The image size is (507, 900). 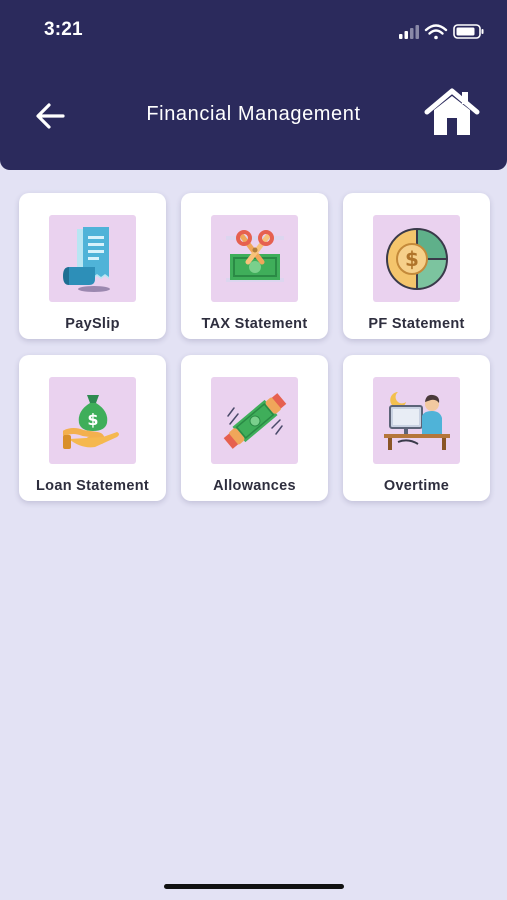 I want to click on menu-item-label: Loan Statement, so click(x=92, y=486).